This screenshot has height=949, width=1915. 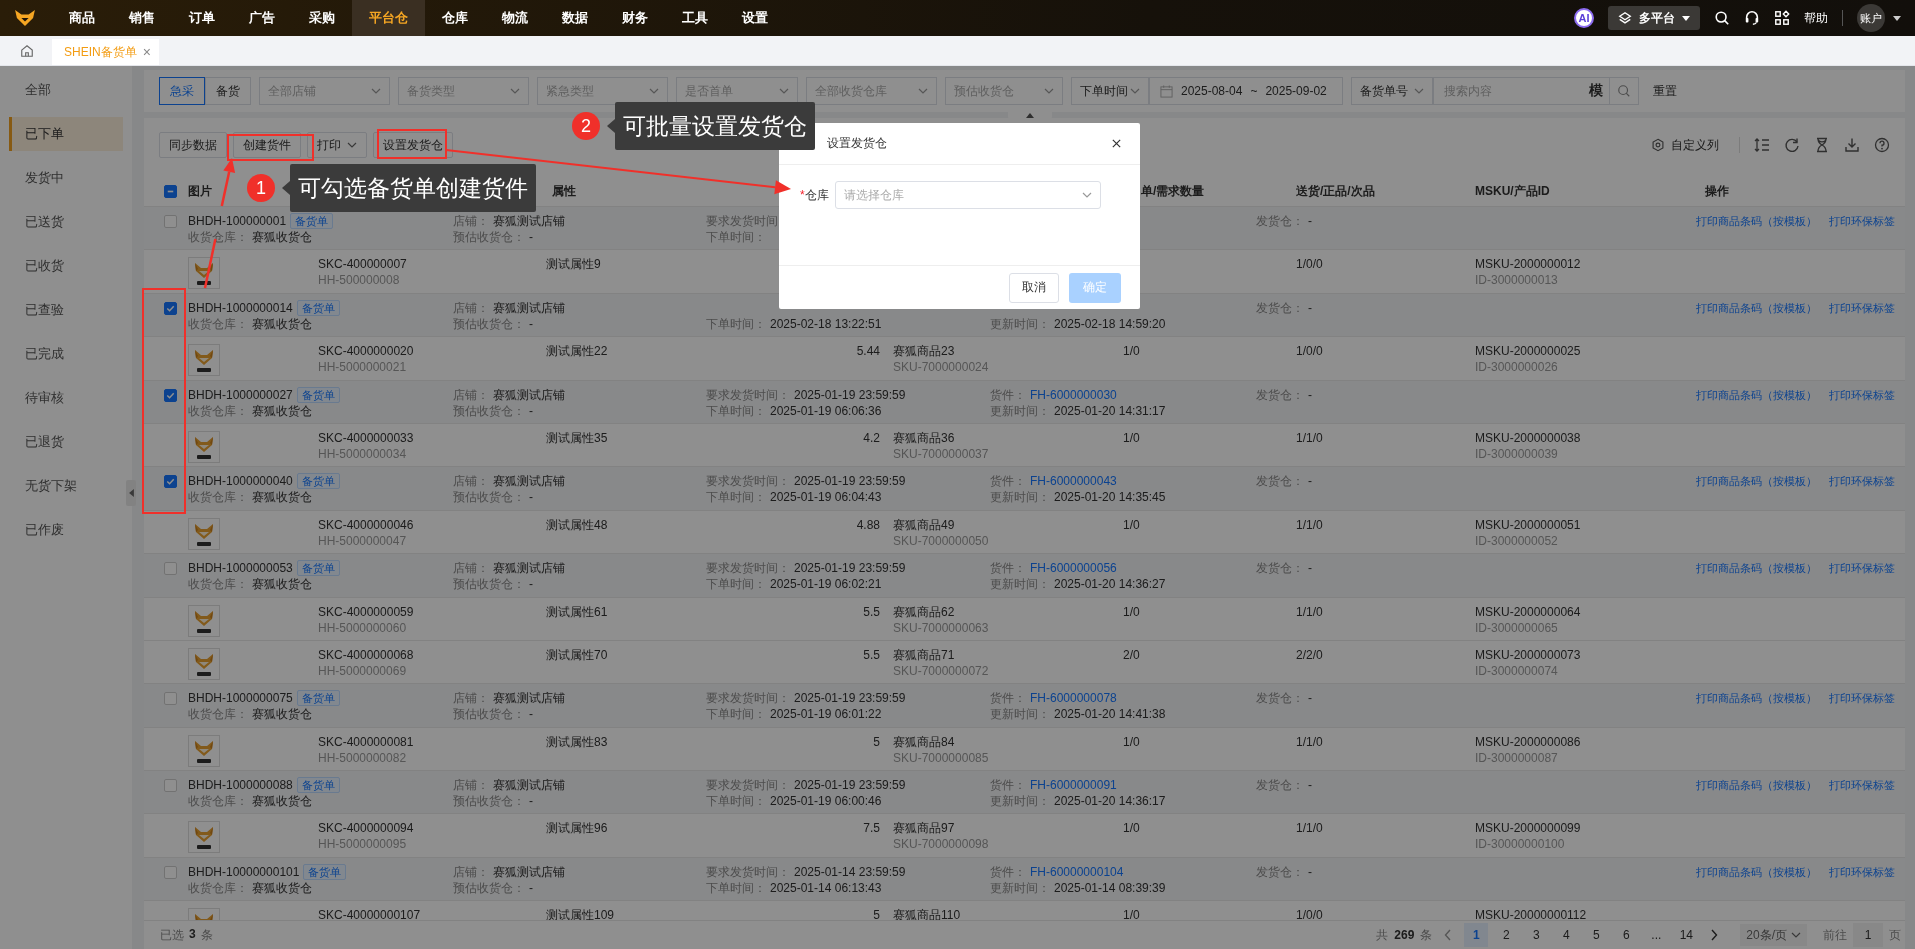 What do you see at coordinates (455, 18) in the screenshot?
I see `nav-item: 仓库` at bounding box center [455, 18].